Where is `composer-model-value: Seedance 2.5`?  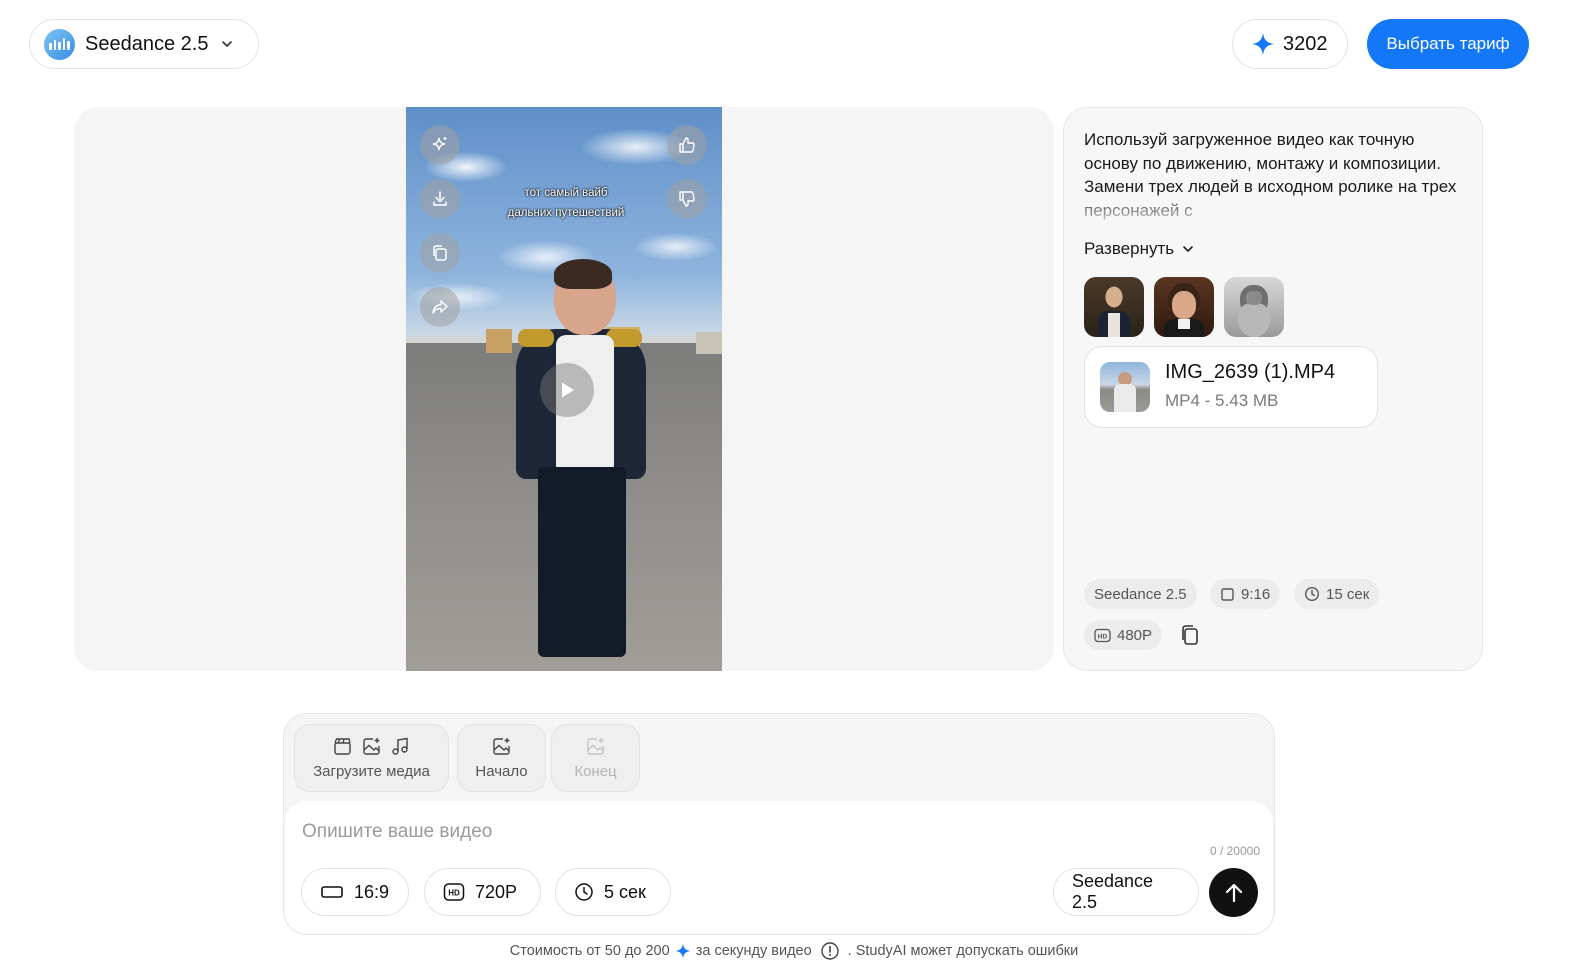
composer-model-value: Seedance 2.5 is located at coordinates (1113, 891).